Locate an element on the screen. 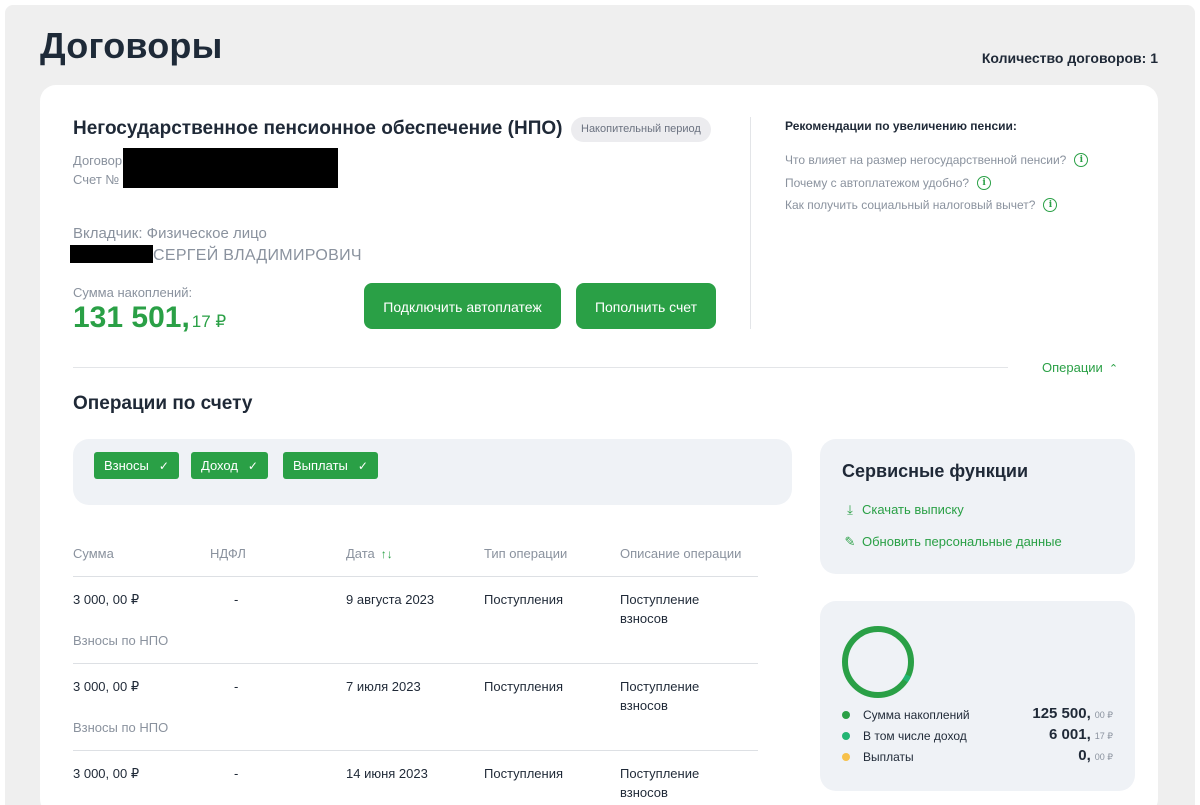 This screenshot has height=805, width=1200. sum-value: 131 501, 17 ₽ is located at coordinates (149, 318).